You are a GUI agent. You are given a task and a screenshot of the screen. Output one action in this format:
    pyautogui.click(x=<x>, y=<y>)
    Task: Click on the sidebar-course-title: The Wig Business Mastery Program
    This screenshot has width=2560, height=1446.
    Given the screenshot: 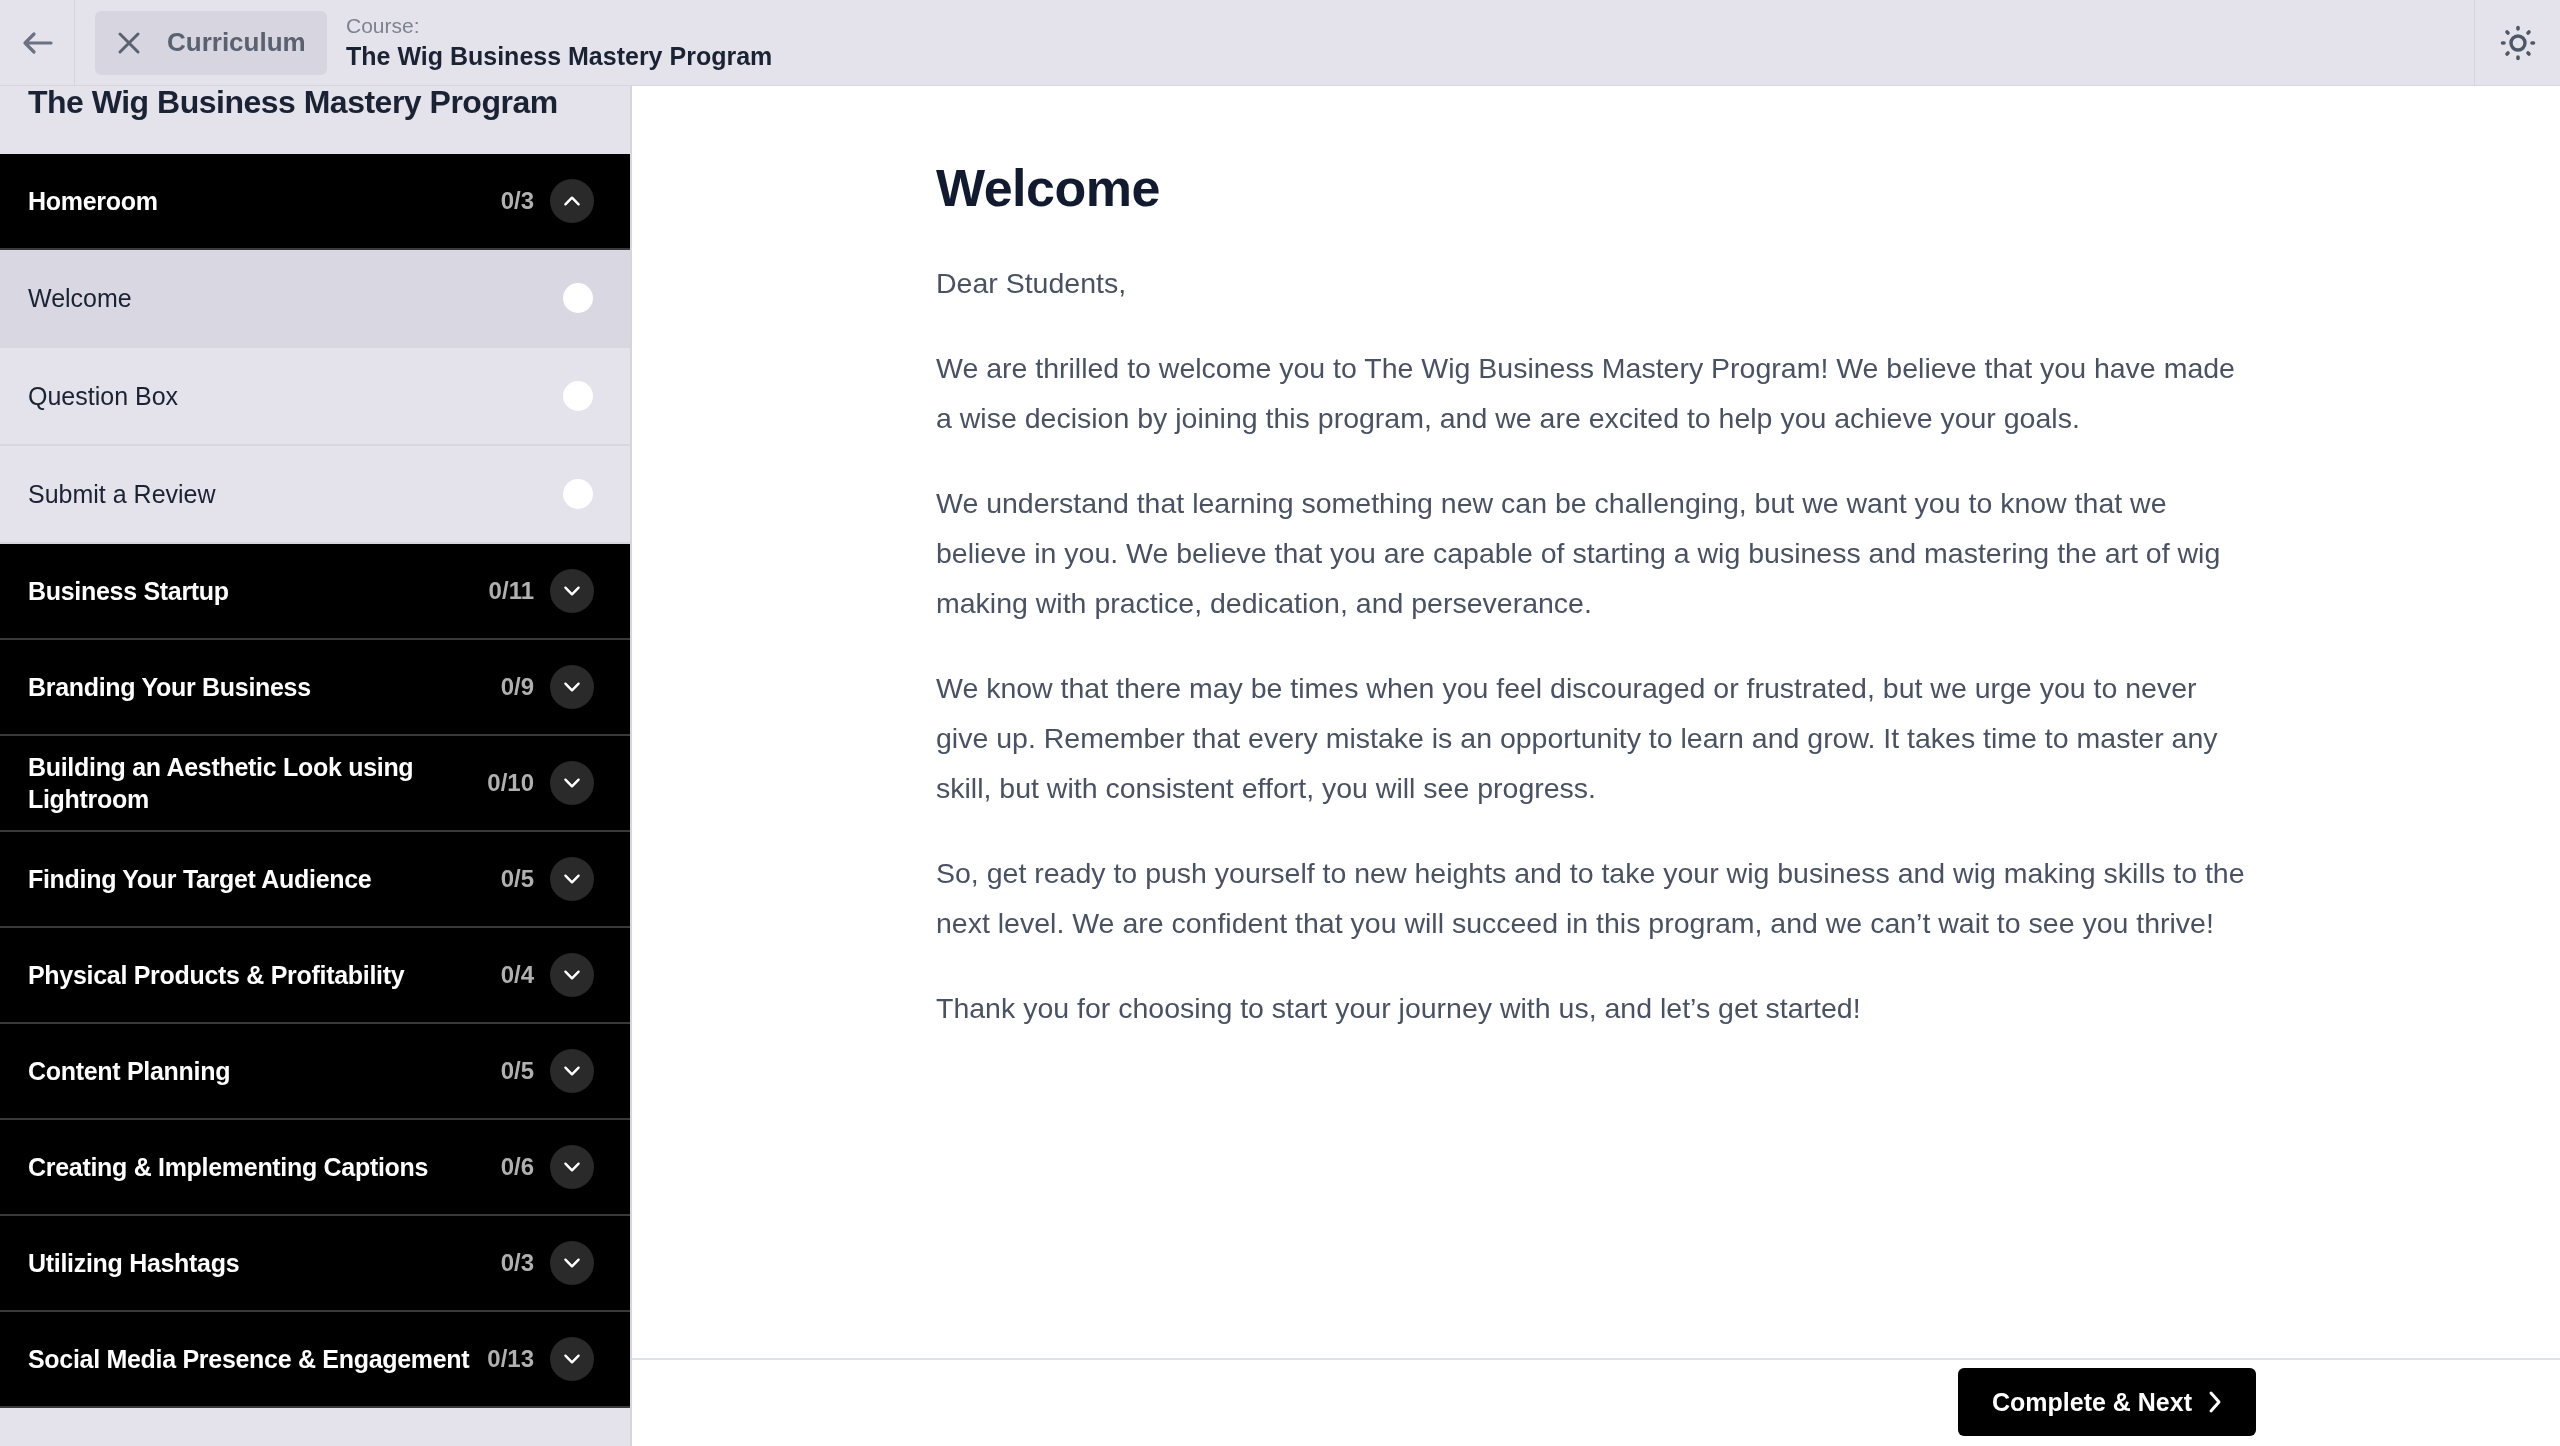 What is the action you would take?
    pyautogui.click(x=293, y=104)
    